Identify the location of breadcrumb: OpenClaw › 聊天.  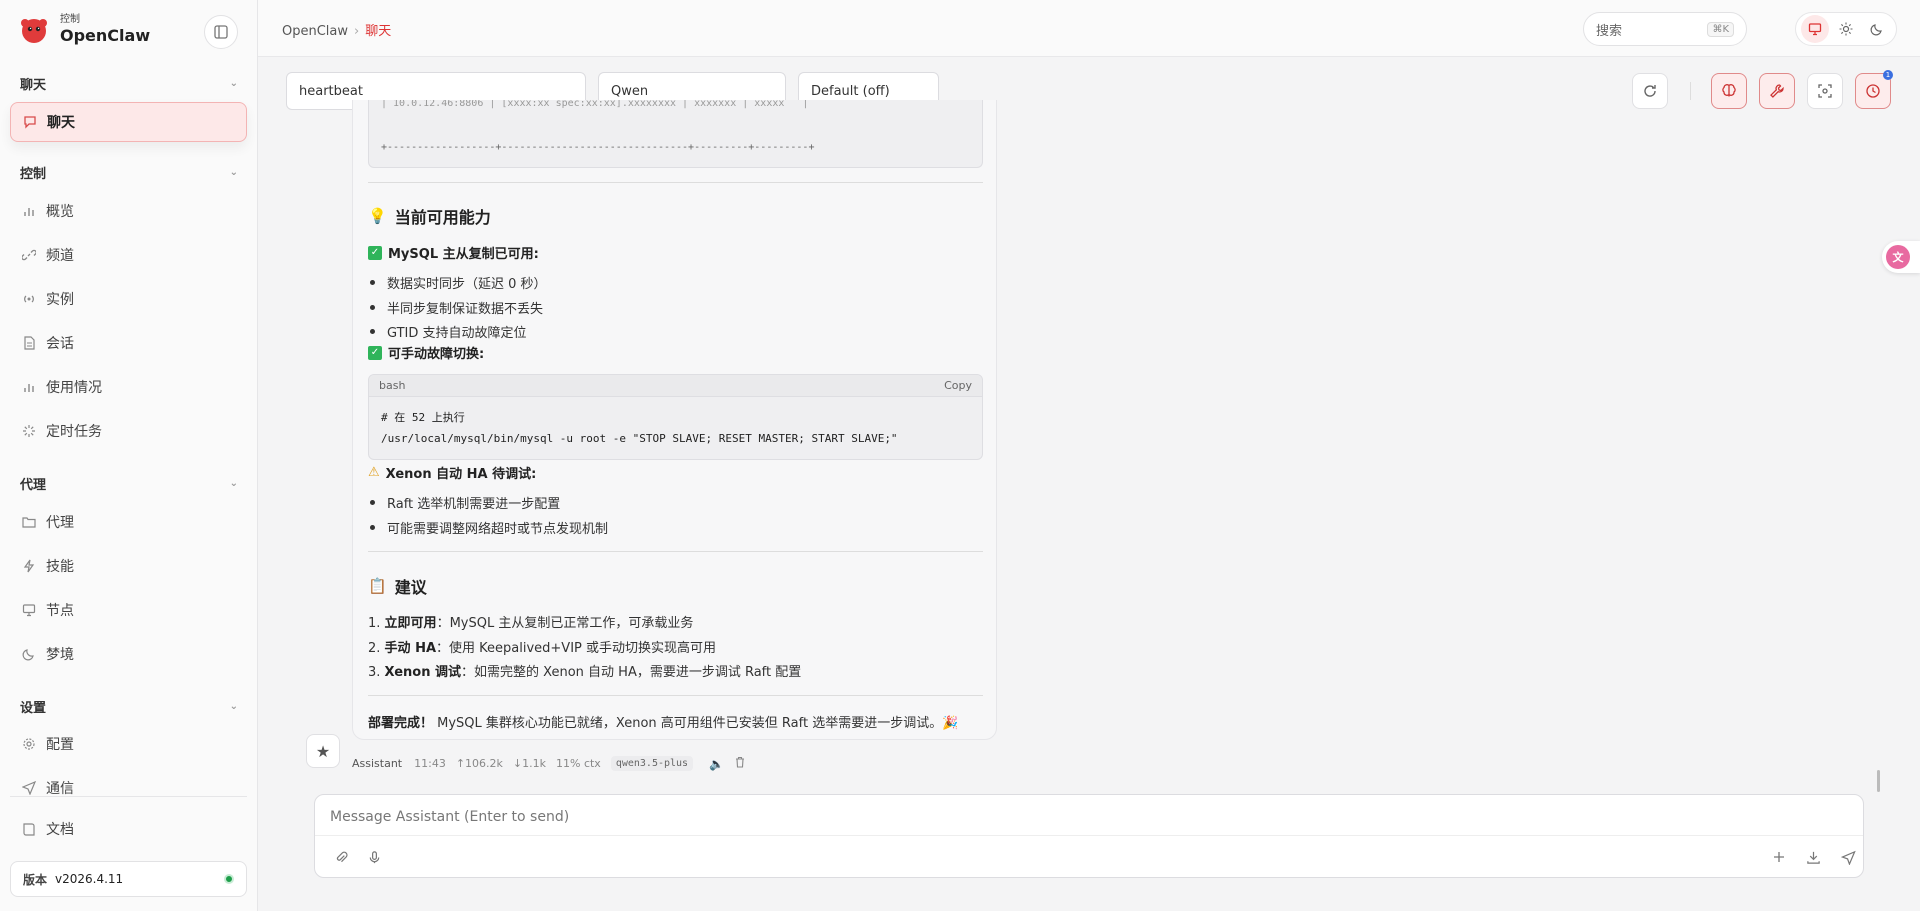
(336, 29).